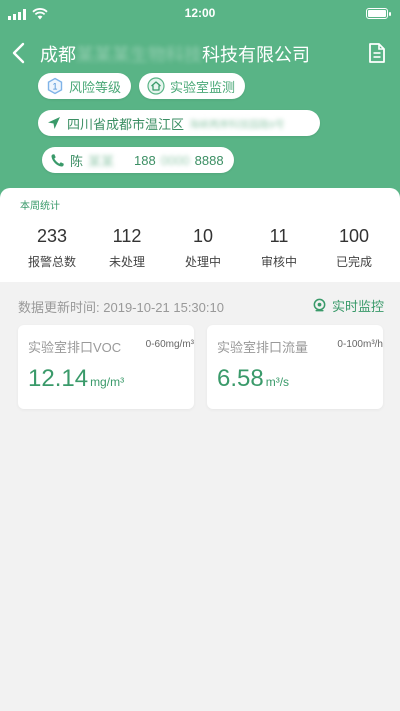  I want to click on status-bar: 12:00, so click(200, 14).